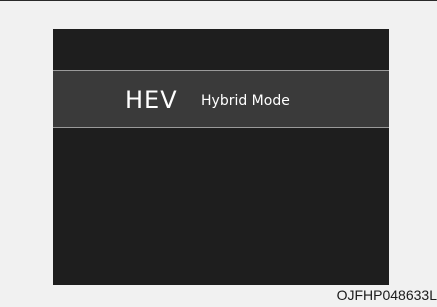  I want to click on mode-name: Hybrid Mode, so click(245, 101).